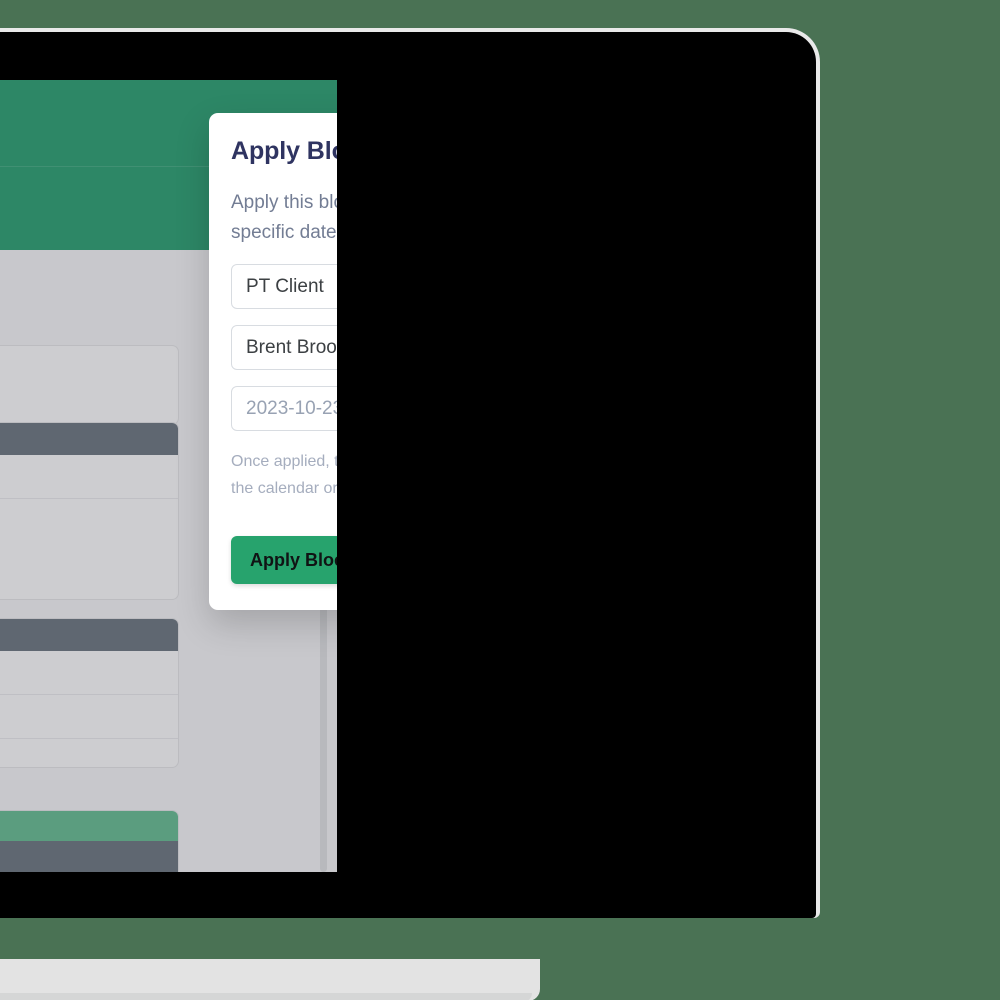  I want to click on target-type-value: PT Client, so click(285, 286).